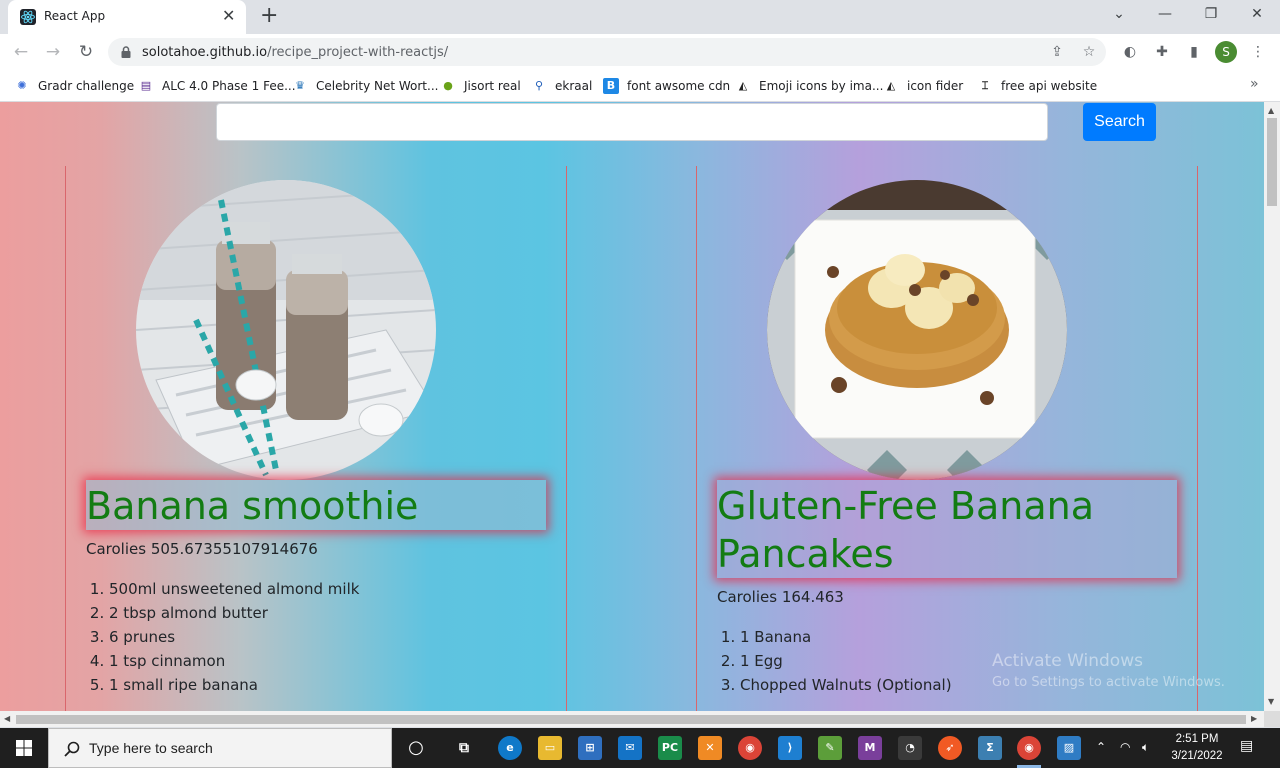 This screenshot has width=1280, height=768. Describe the element at coordinates (1130, 52) in the screenshot. I see `extension-circle-icon: ◐` at that location.